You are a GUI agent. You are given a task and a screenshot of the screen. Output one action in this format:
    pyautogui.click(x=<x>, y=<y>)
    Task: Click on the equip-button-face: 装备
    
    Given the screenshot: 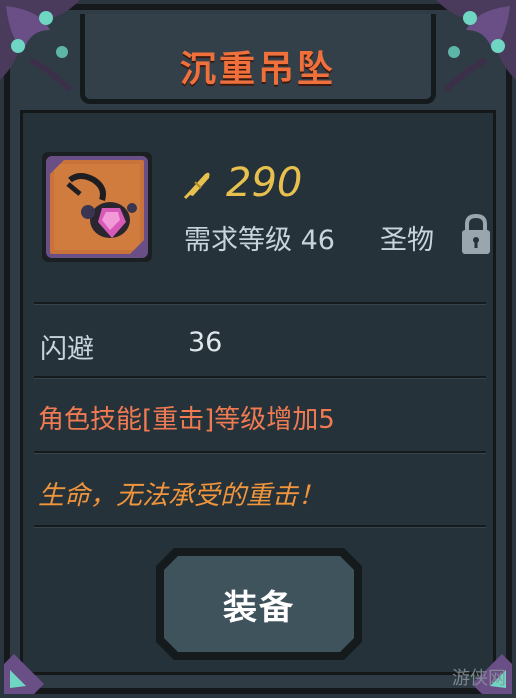 What is the action you would take?
    pyautogui.click(x=259, y=604)
    